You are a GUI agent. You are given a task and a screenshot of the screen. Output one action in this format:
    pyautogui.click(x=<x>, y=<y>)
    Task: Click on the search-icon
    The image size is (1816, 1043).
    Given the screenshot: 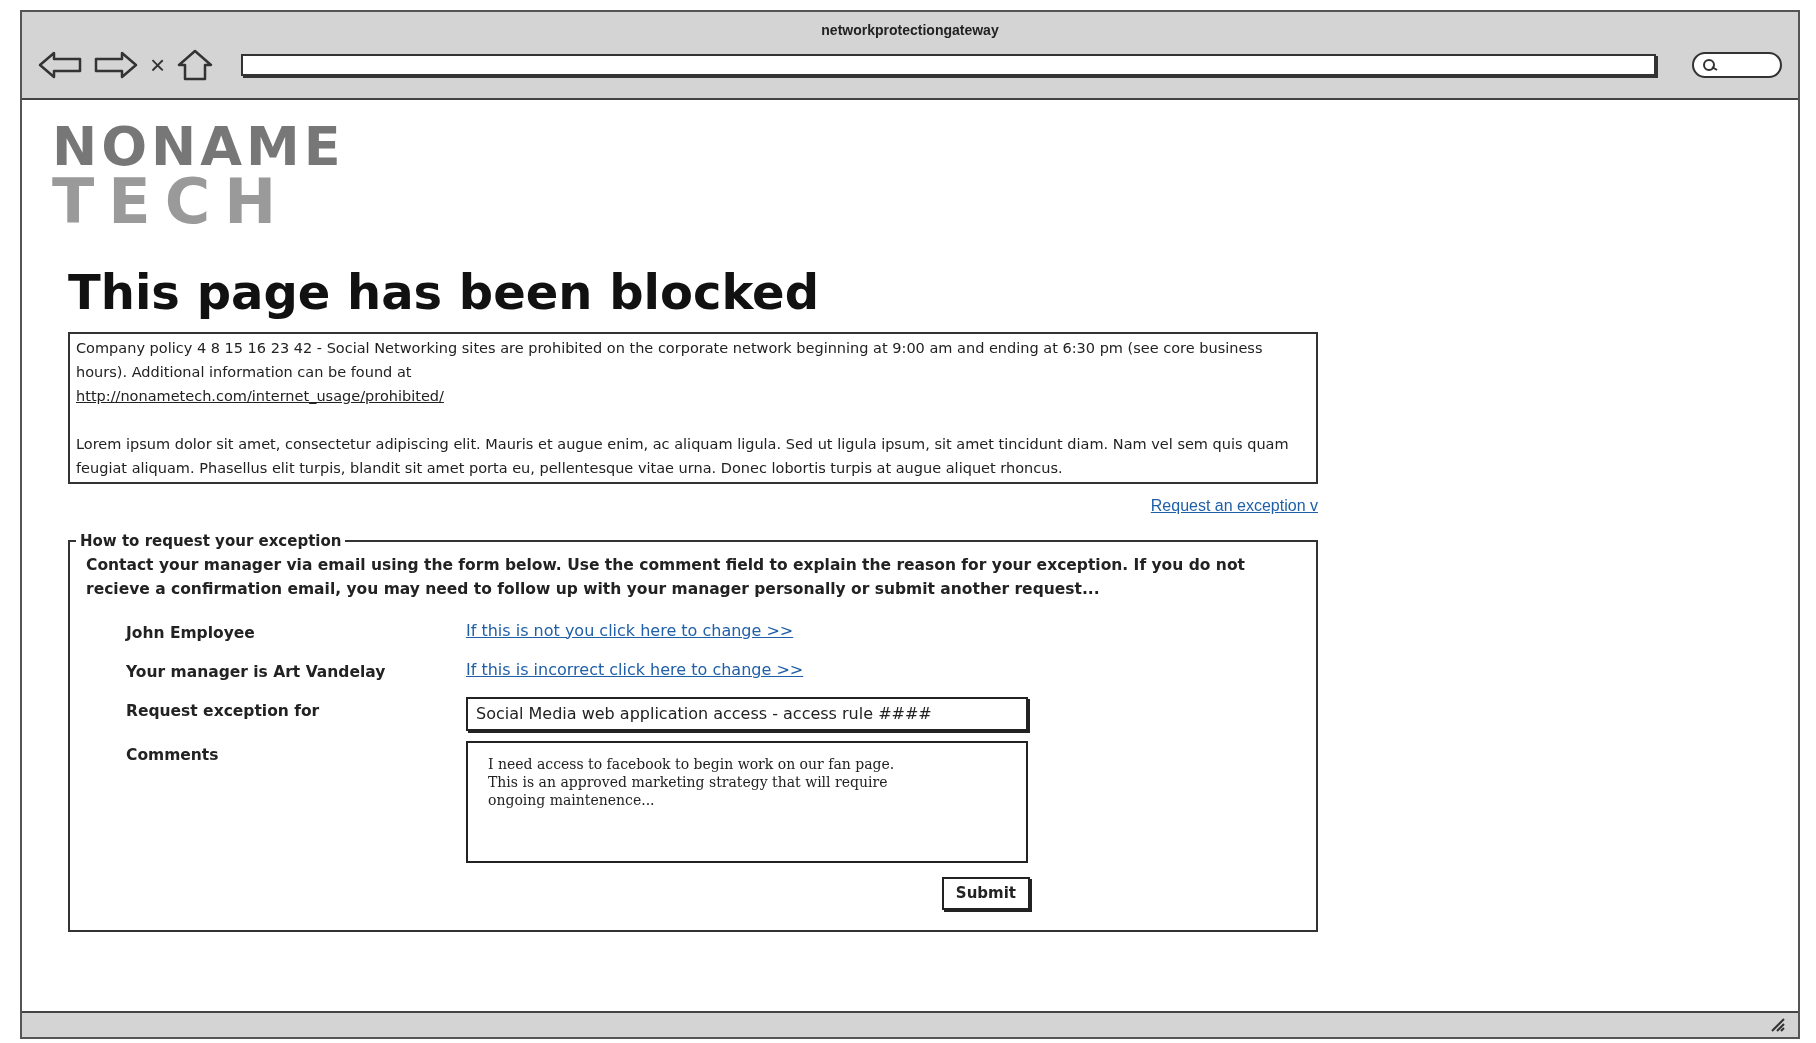 What is the action you would take?
    pyautogui.click(x=1710, y=65)
    